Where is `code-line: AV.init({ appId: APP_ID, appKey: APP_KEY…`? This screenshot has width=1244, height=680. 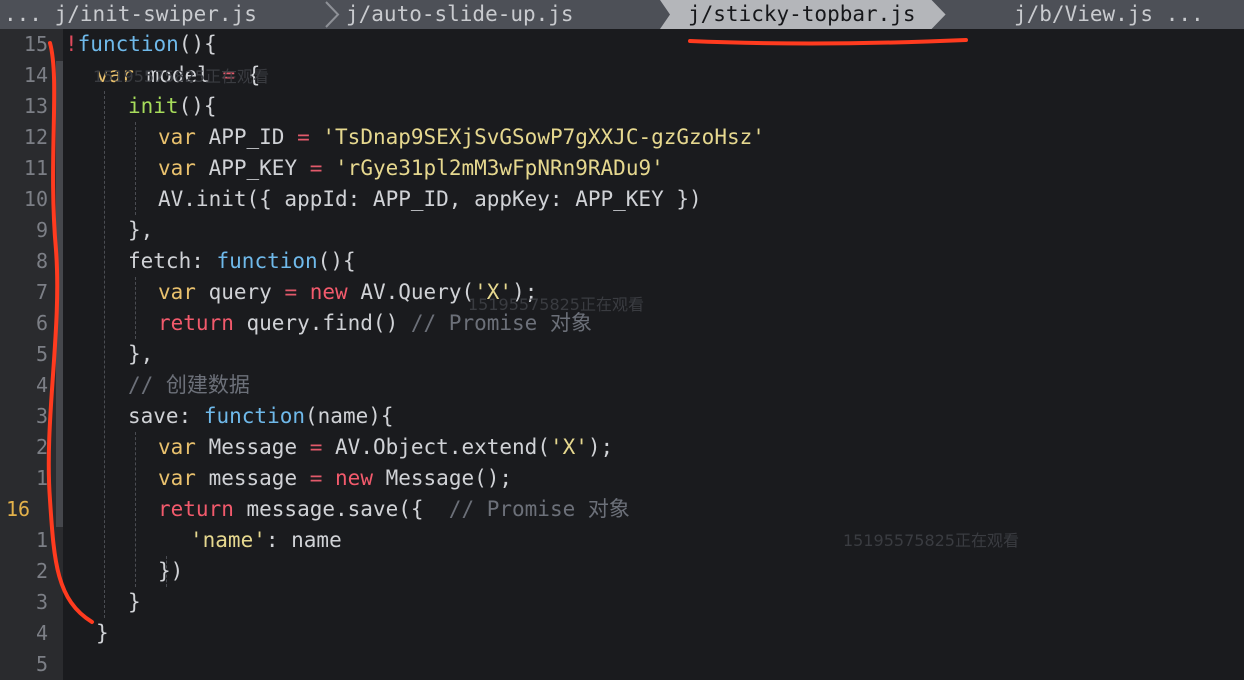 code-line: AV.init({ appId: APP_ID, appKey: APP_KEY… is located at coordinates (430, 199).